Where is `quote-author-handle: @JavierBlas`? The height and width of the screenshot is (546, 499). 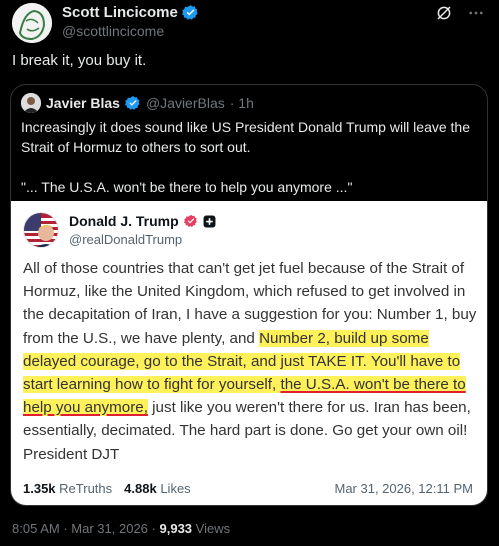
quote-author-handle: @JavierBlas is located at coordinates (185, 103).